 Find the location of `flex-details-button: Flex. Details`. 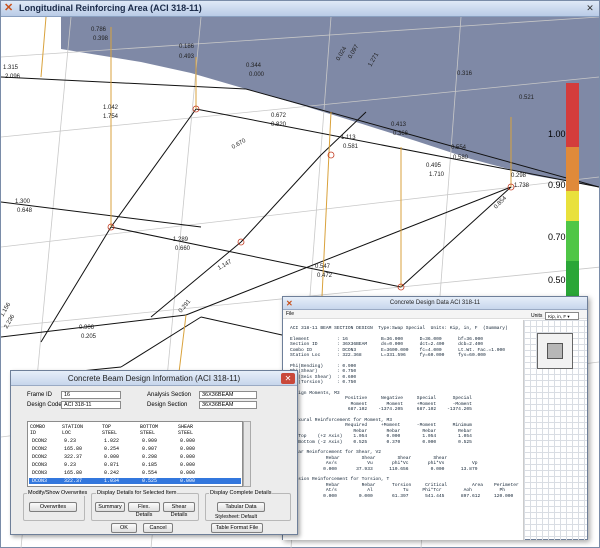

flex-details-button: Flex. Details is located at coordinates (144, 510).